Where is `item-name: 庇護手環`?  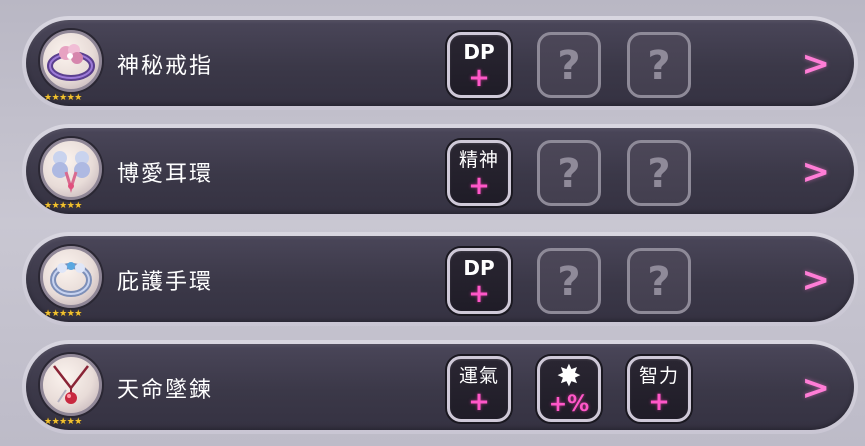 item-name: 庇護手環 is located at coordinates (165, 282).